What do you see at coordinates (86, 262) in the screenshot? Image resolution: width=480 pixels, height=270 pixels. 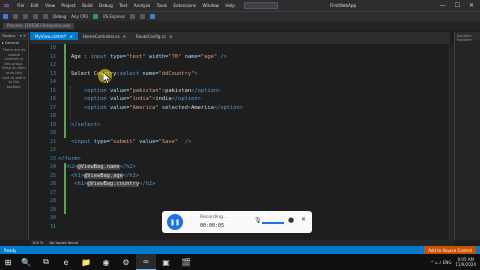 I see `taskbar-app-icon: 📁` at bounding box center [86, 262].